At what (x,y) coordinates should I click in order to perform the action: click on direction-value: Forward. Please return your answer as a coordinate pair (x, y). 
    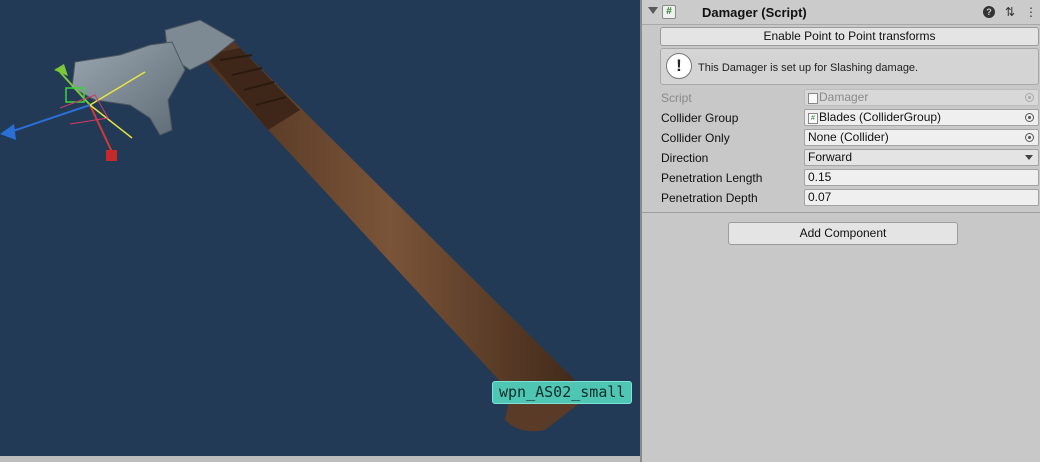
    Looking at the image, I should click on (830, 157).